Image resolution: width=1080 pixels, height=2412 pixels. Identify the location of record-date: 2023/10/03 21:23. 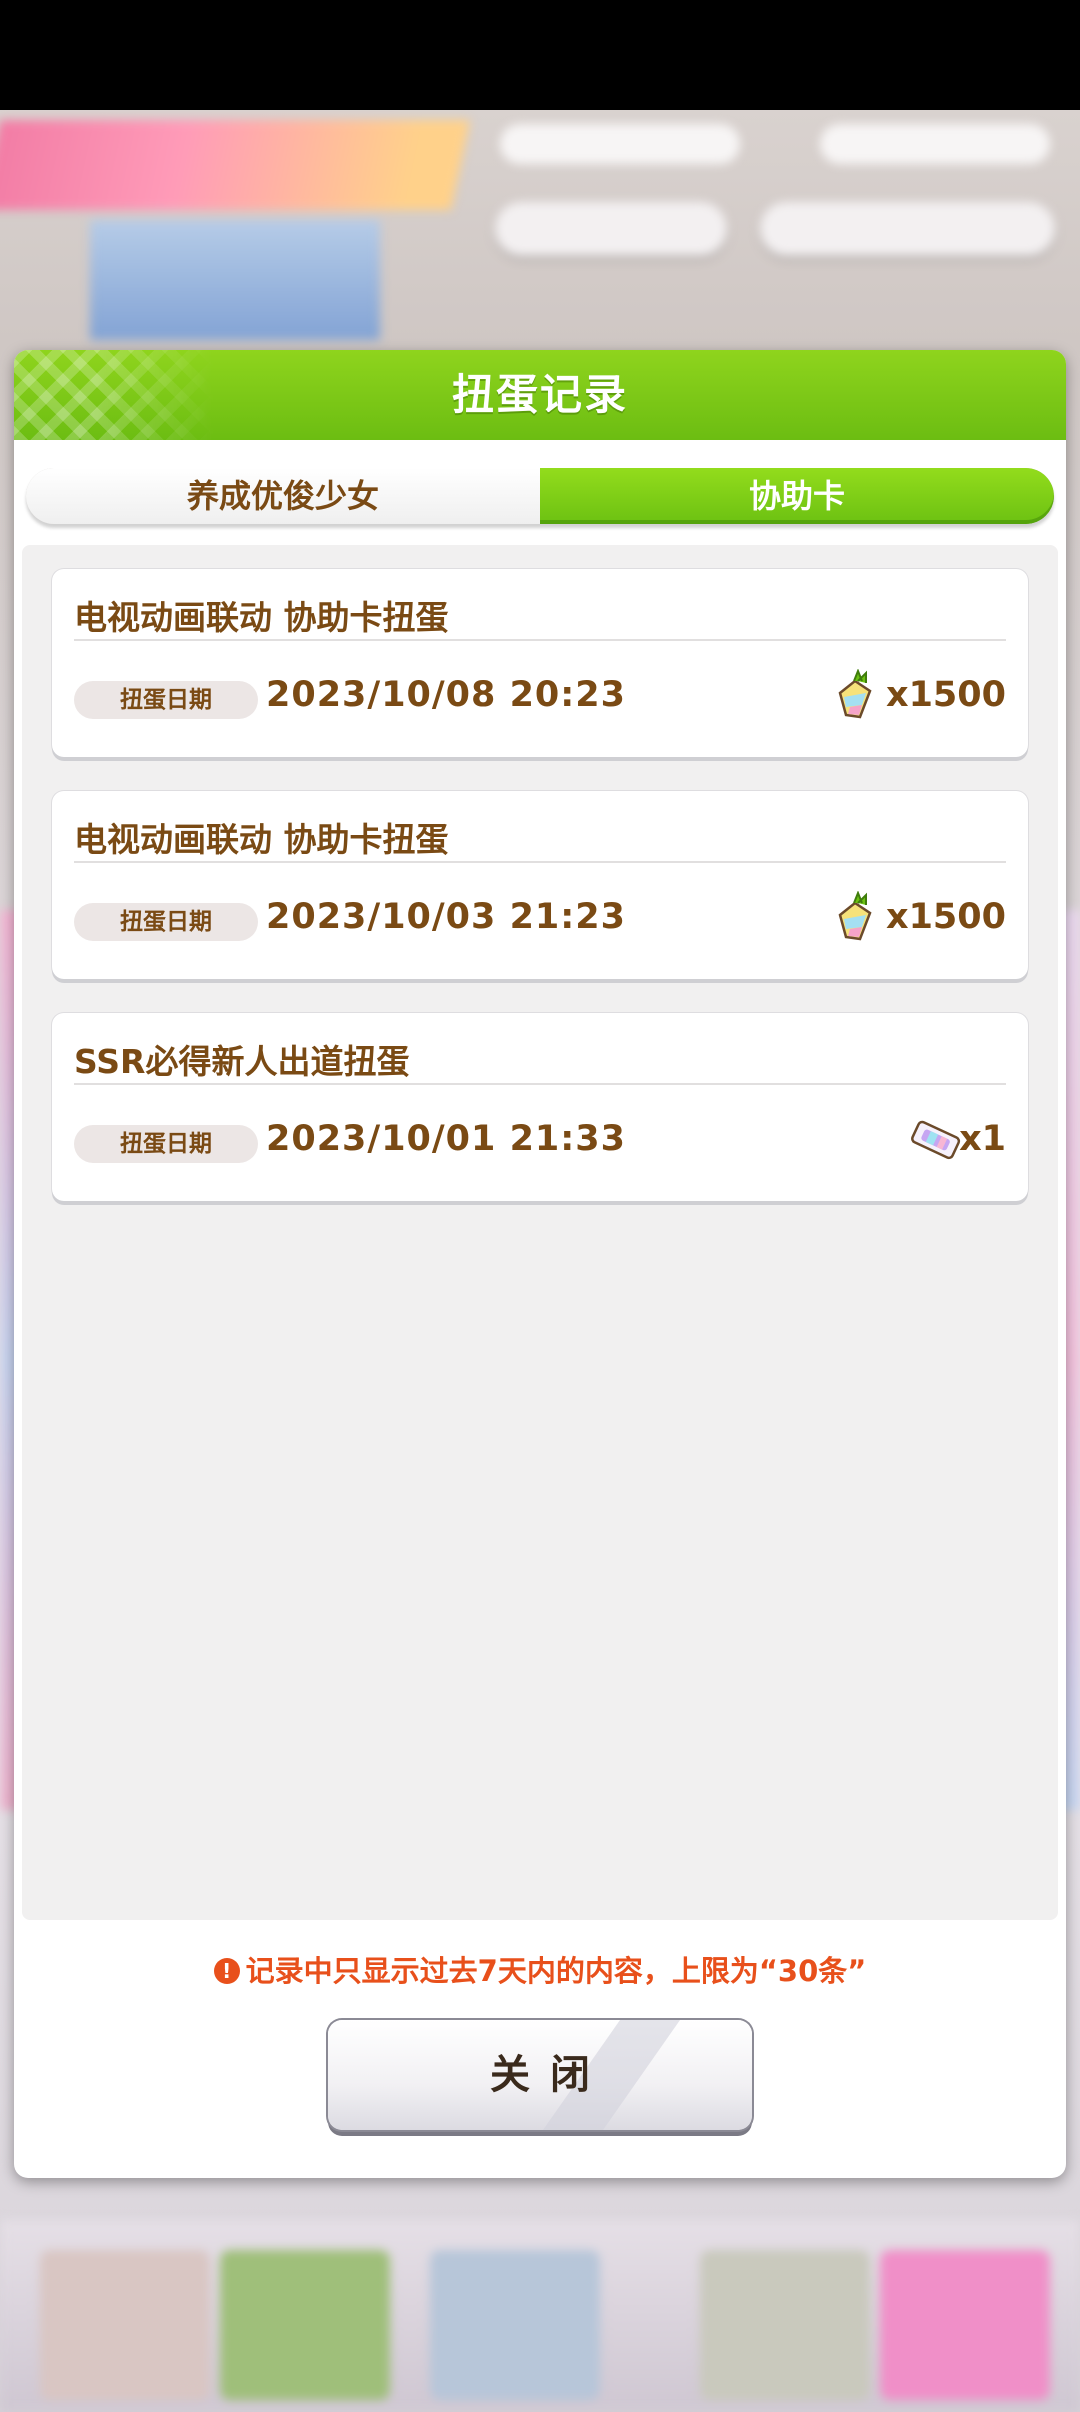
(446, 917).